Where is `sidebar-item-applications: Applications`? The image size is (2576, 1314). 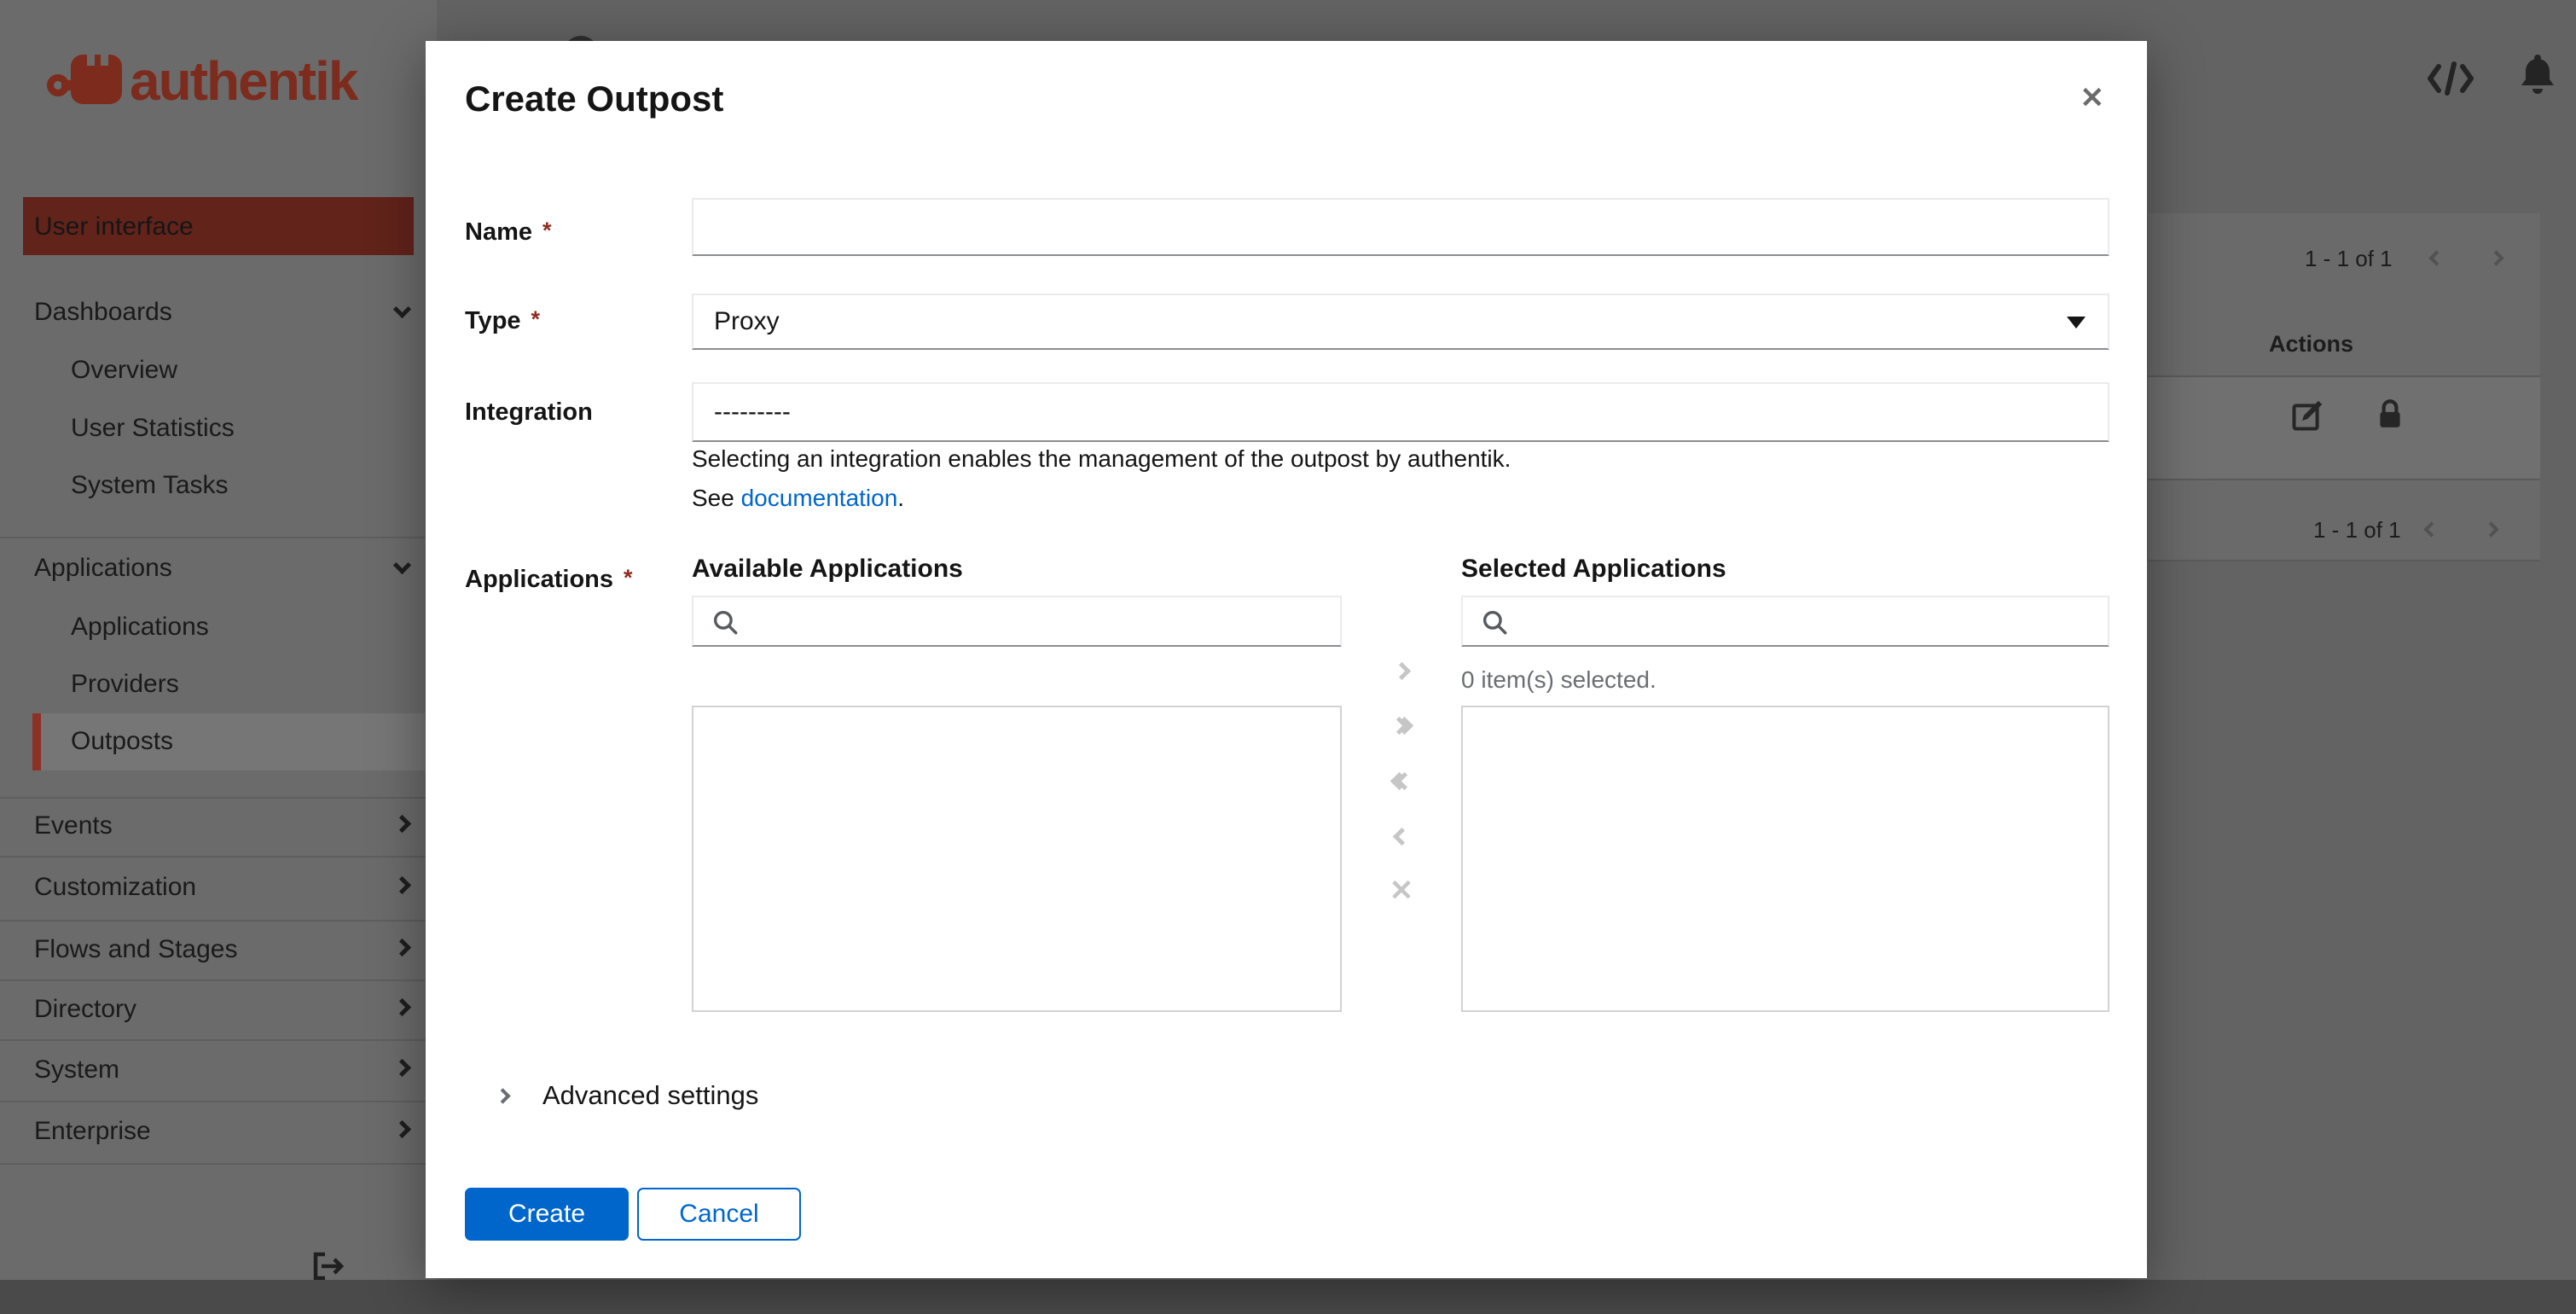 sidebar-item-applications: Applications is located at coordinates (140, 627).